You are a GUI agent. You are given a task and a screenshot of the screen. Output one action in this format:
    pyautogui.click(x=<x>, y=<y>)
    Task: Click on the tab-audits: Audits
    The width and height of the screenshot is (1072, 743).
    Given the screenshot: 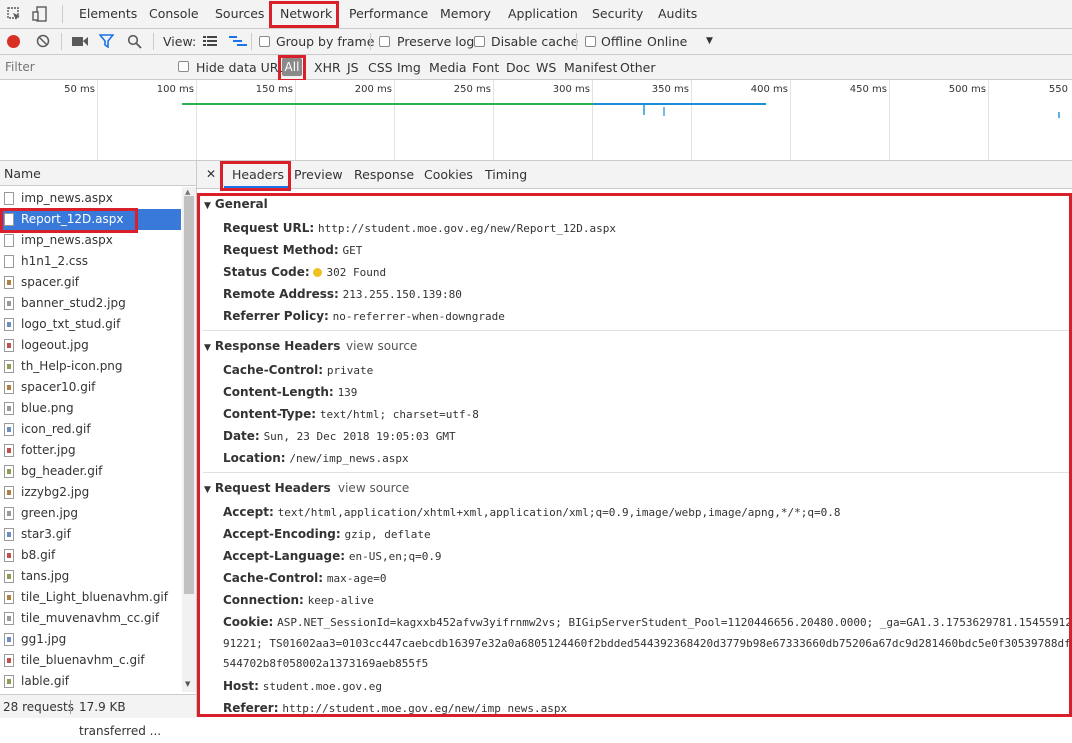 What is the action you would take?
    pyautogui.click(x=677, y=14)
    